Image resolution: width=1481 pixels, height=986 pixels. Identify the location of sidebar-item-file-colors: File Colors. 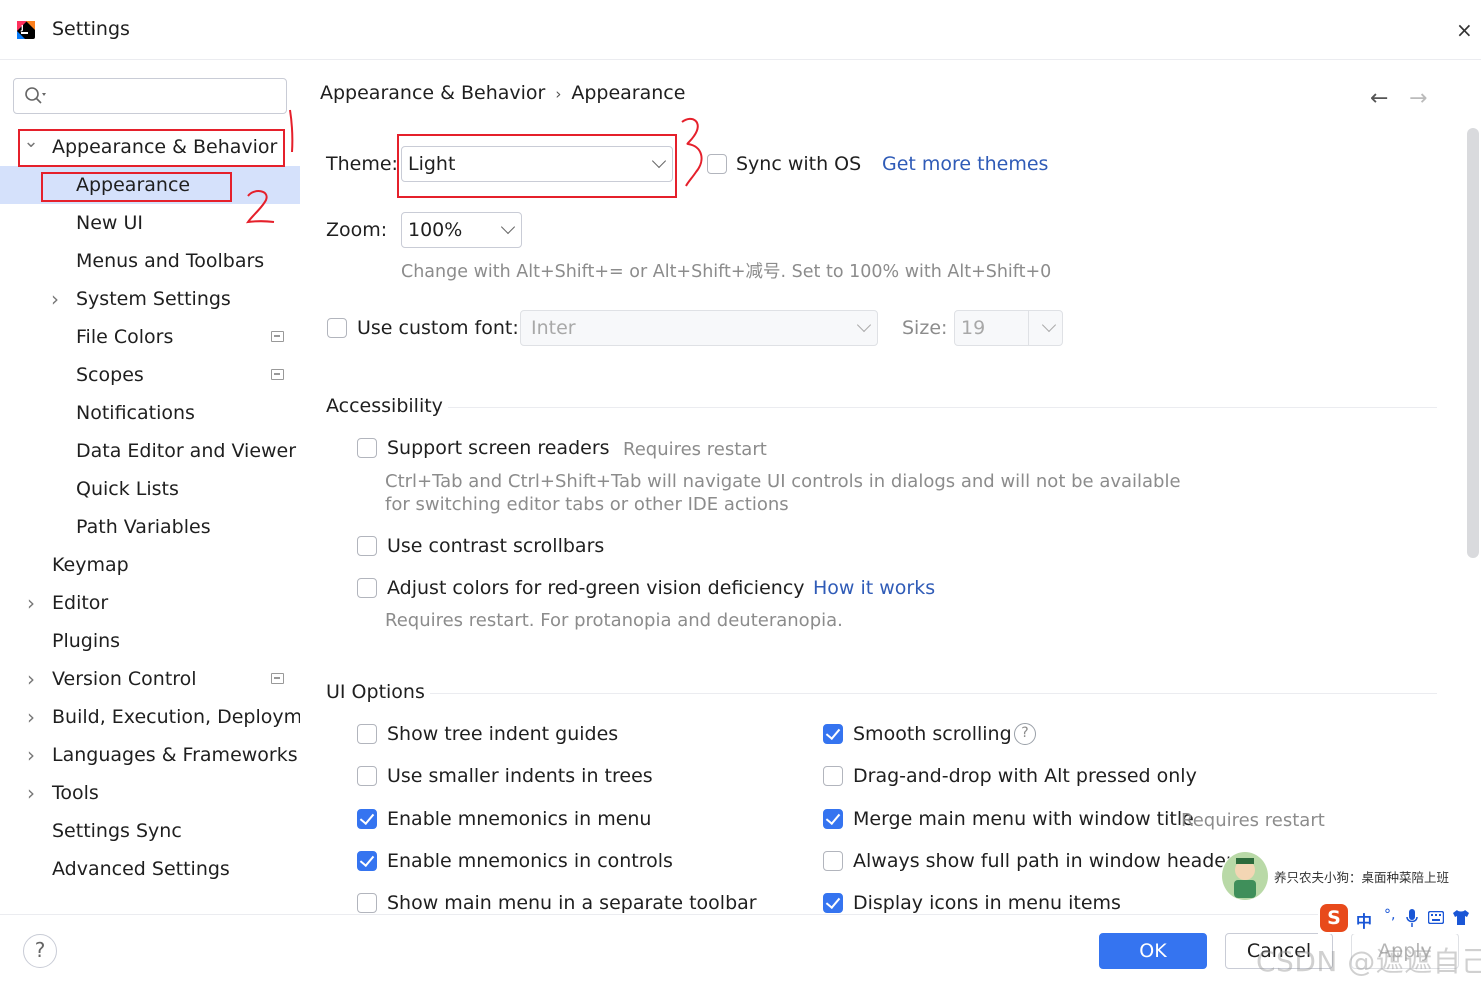
(150, 337).